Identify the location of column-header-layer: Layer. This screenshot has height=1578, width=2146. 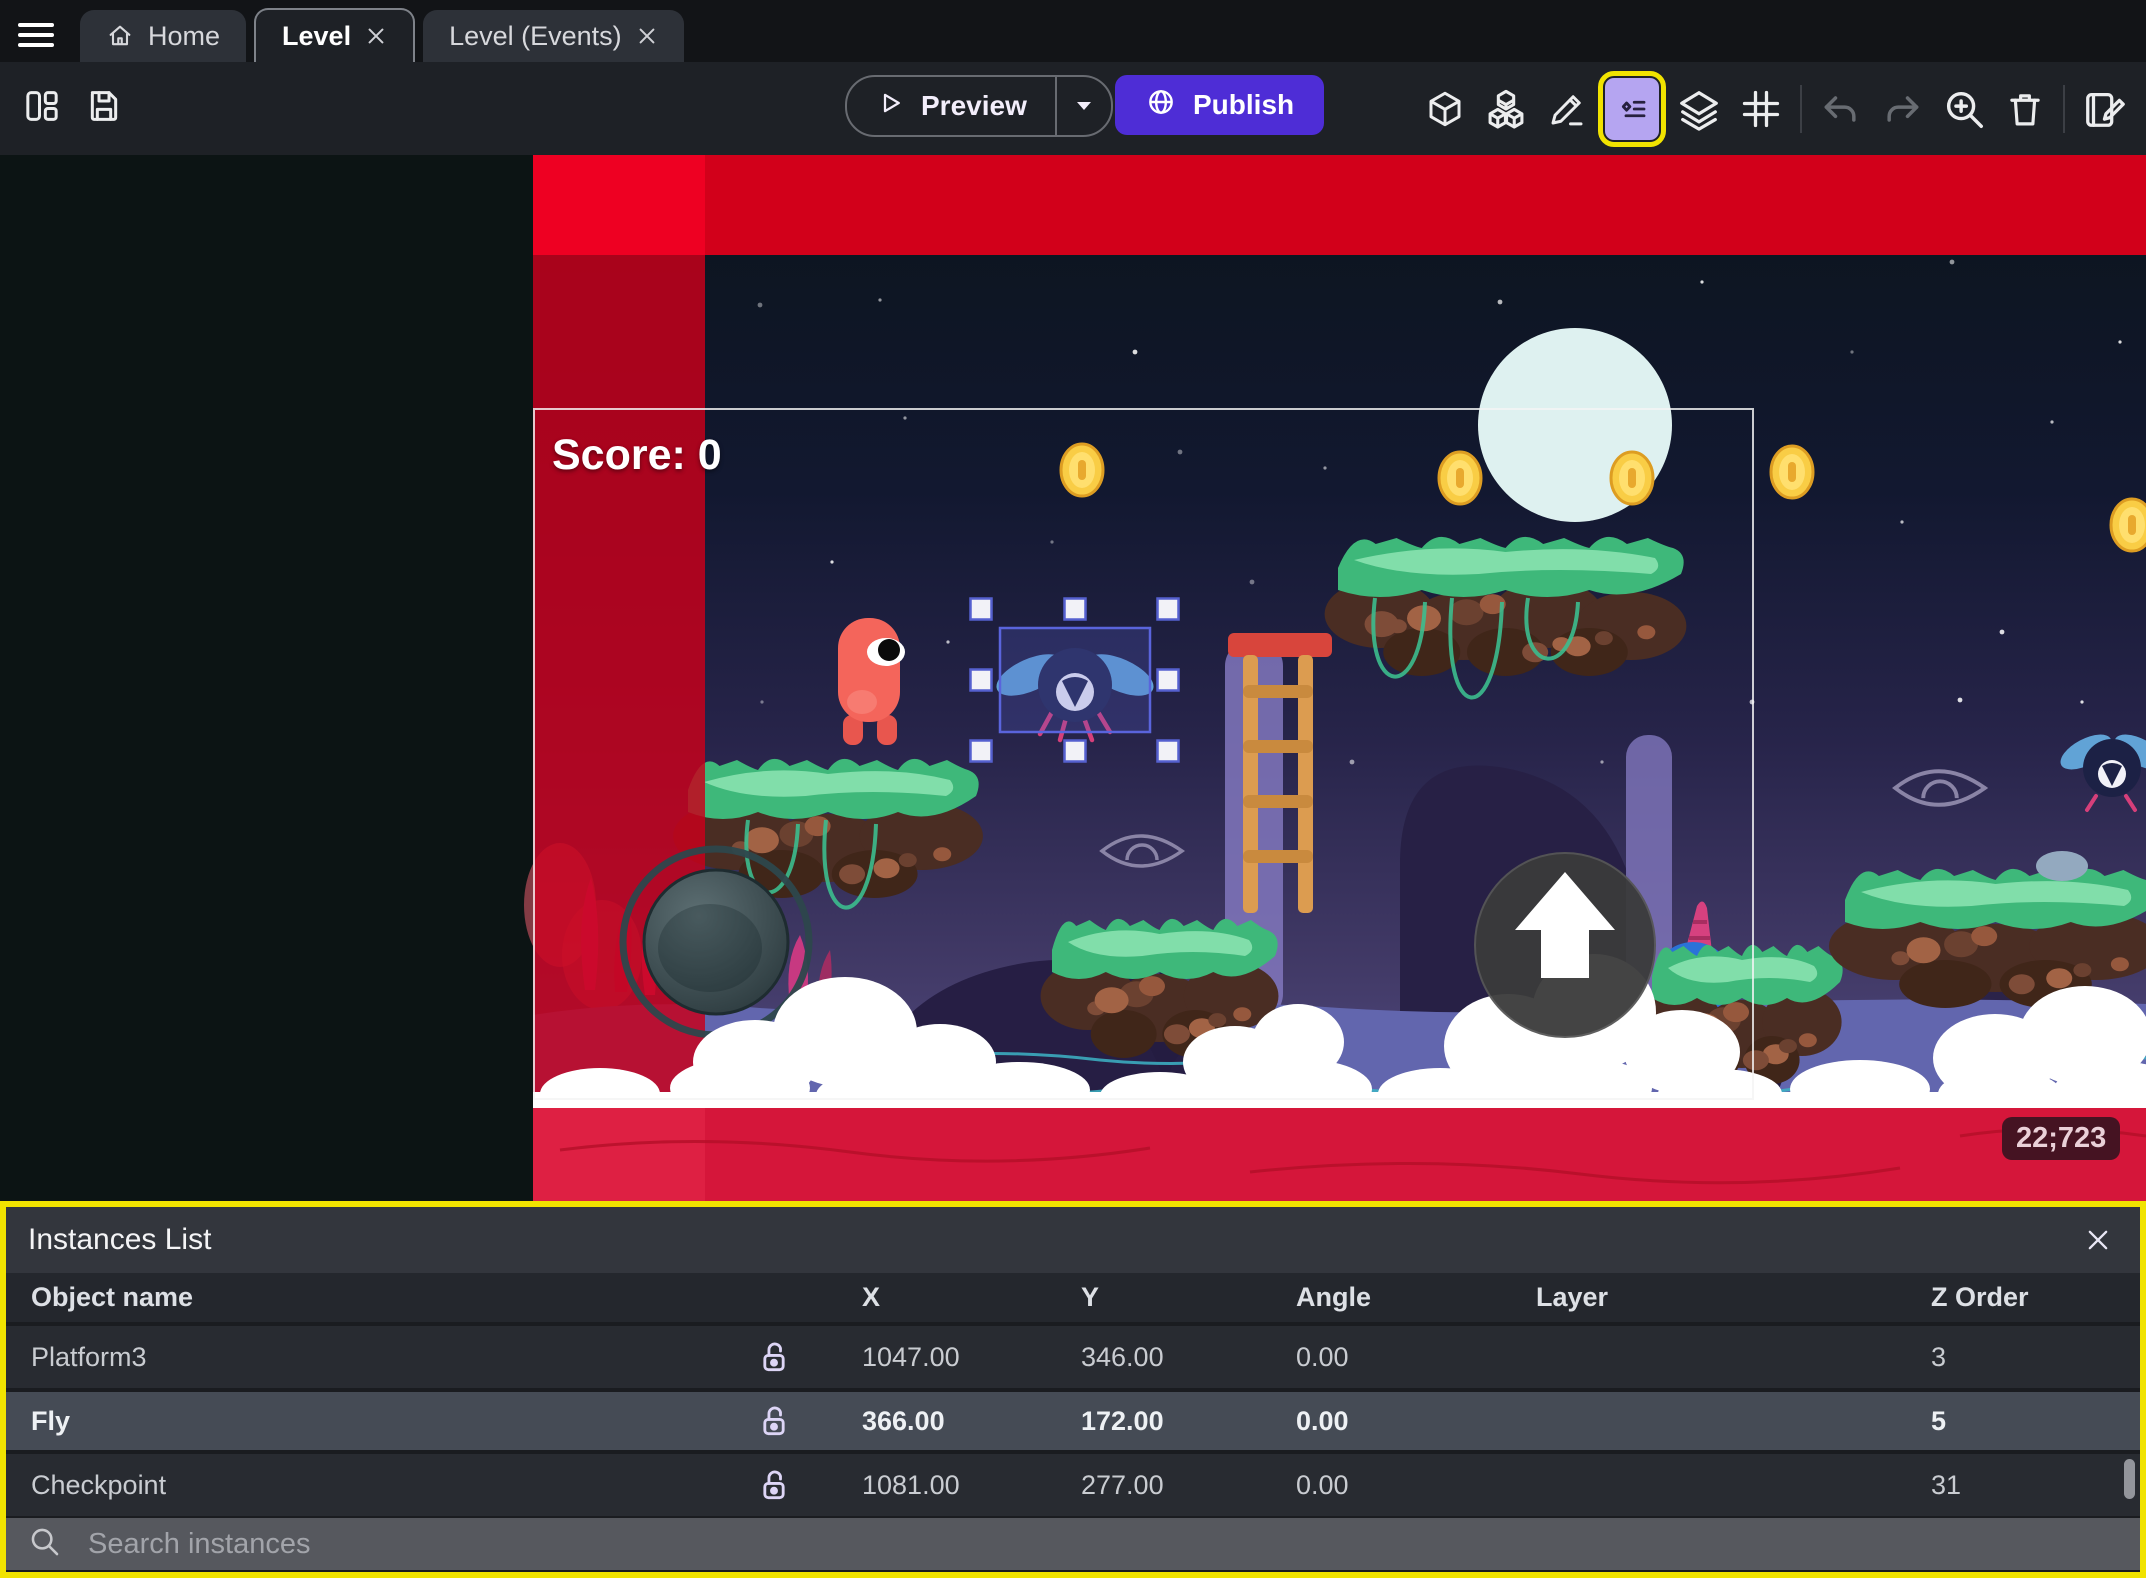
(1712, 1297).